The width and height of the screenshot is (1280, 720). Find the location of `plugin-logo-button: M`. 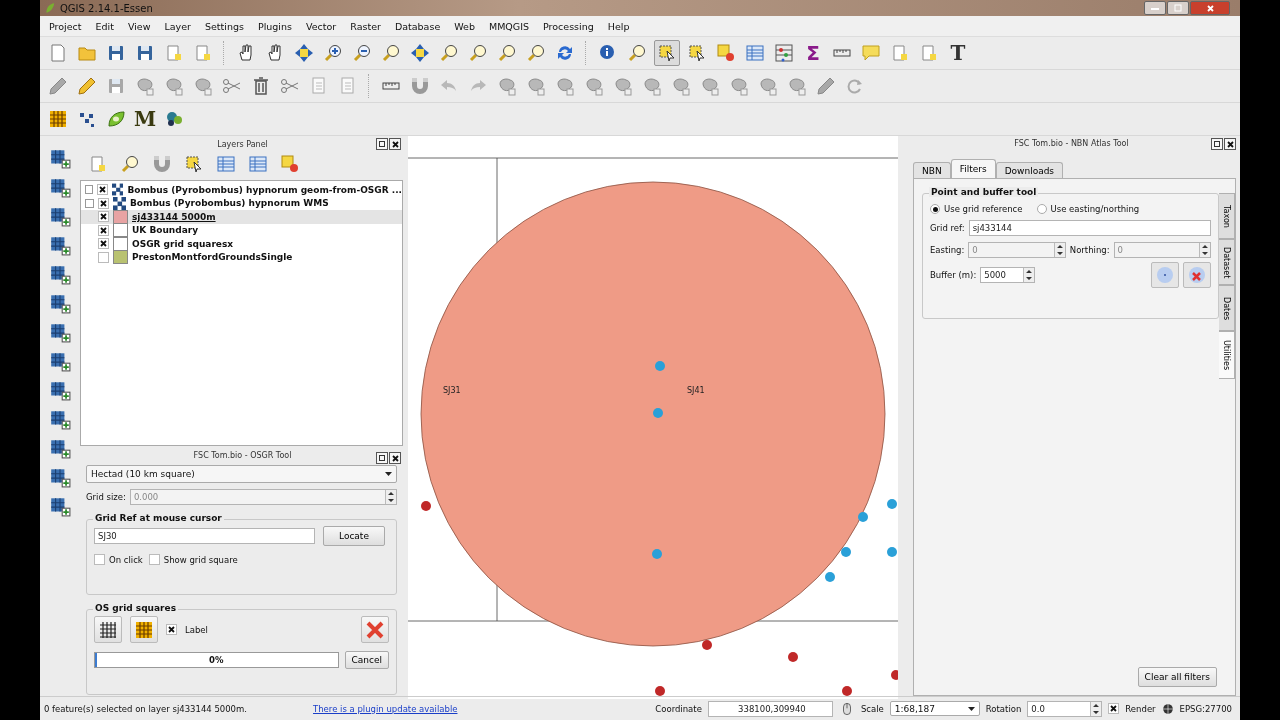

plugin-logo-button: M is located at coordinates (145, 119).